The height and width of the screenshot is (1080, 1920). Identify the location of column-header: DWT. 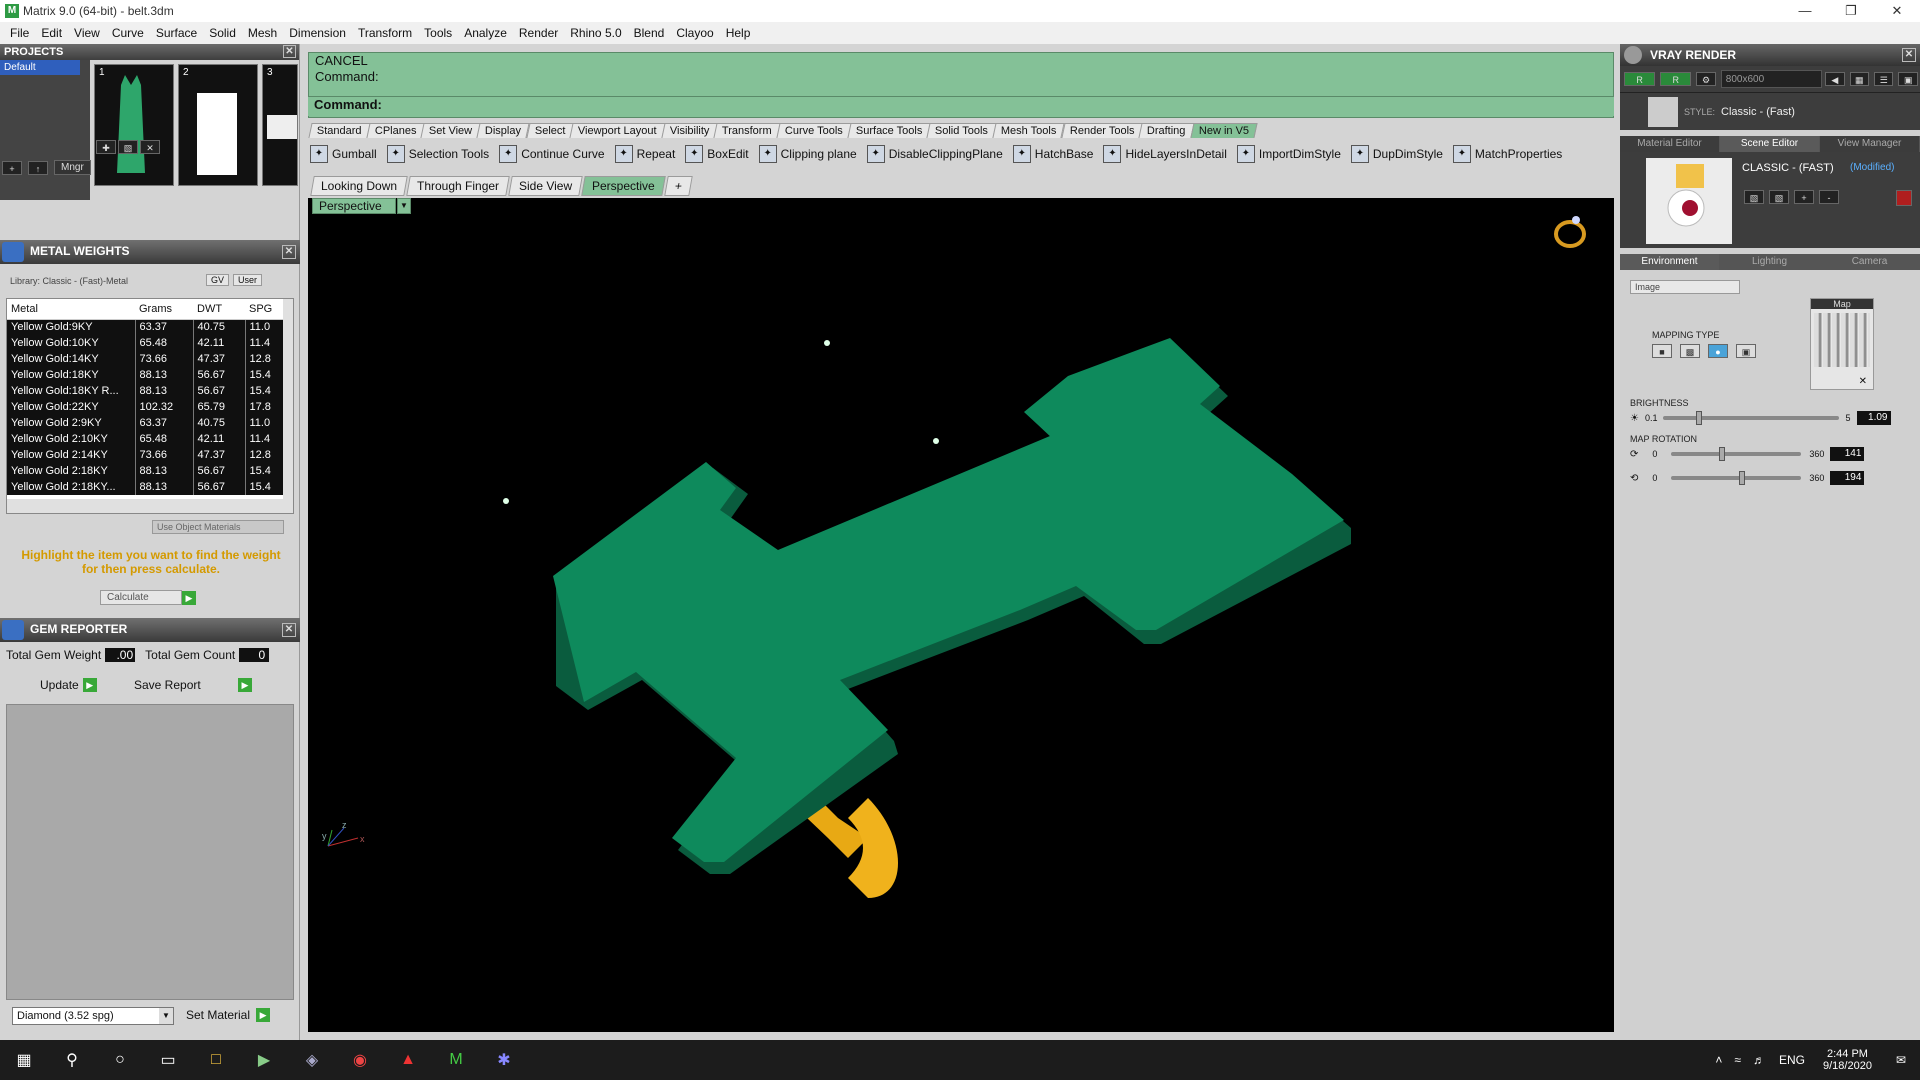
(219, 309).